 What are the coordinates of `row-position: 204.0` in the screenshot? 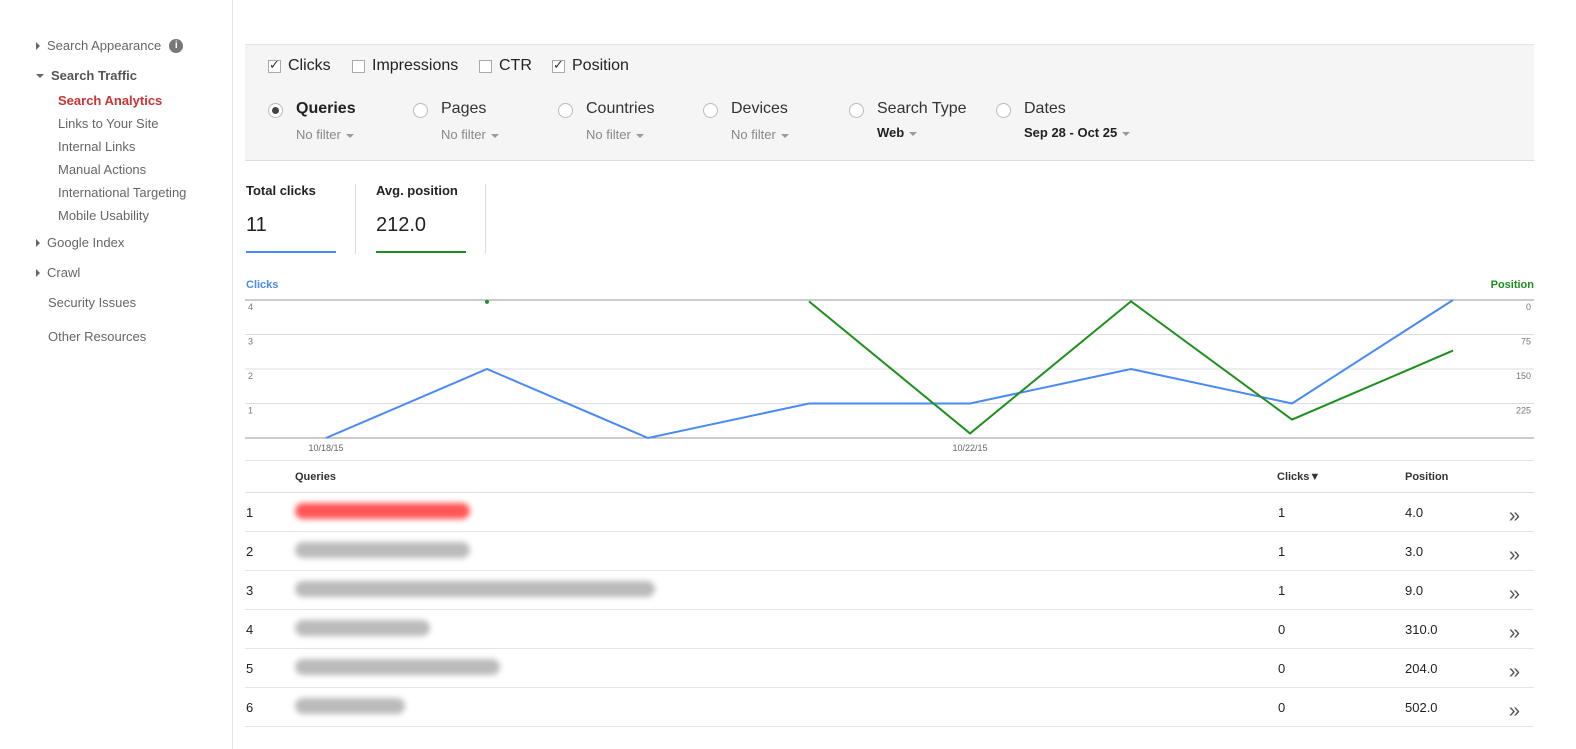 It's located at (1421, 668).